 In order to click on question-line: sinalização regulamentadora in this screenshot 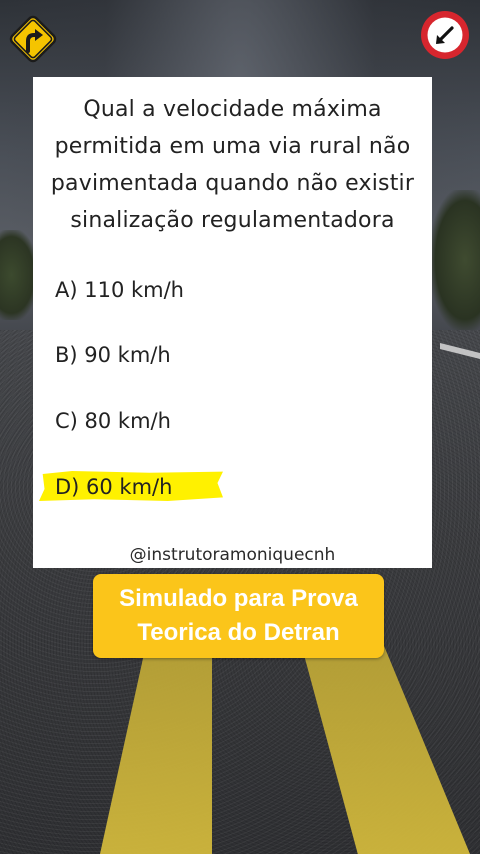, I will do `click(232, 220)`.